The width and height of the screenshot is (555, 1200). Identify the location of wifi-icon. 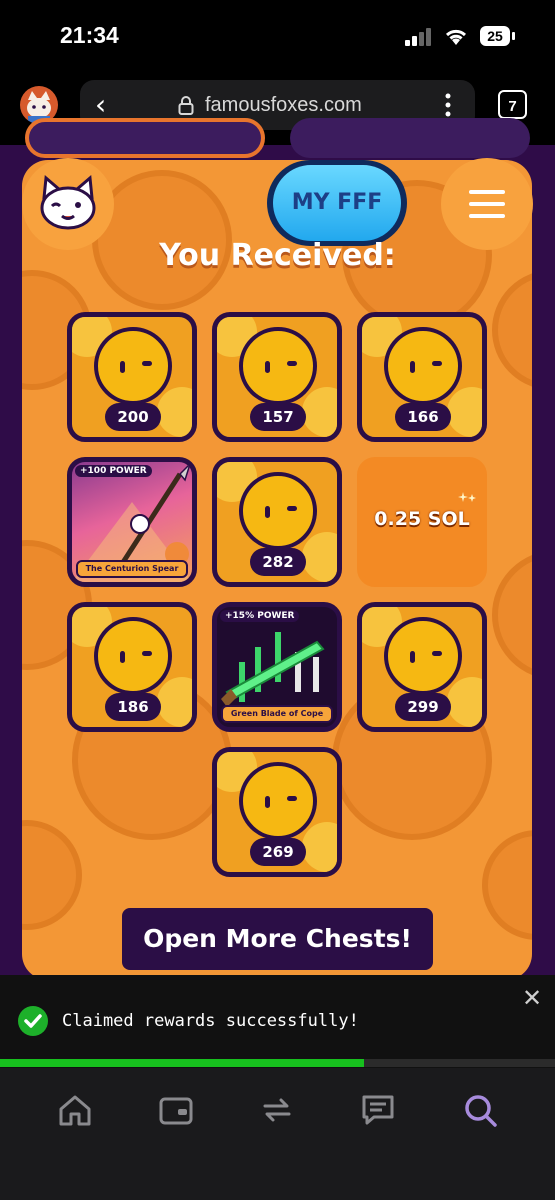
(456, 37).